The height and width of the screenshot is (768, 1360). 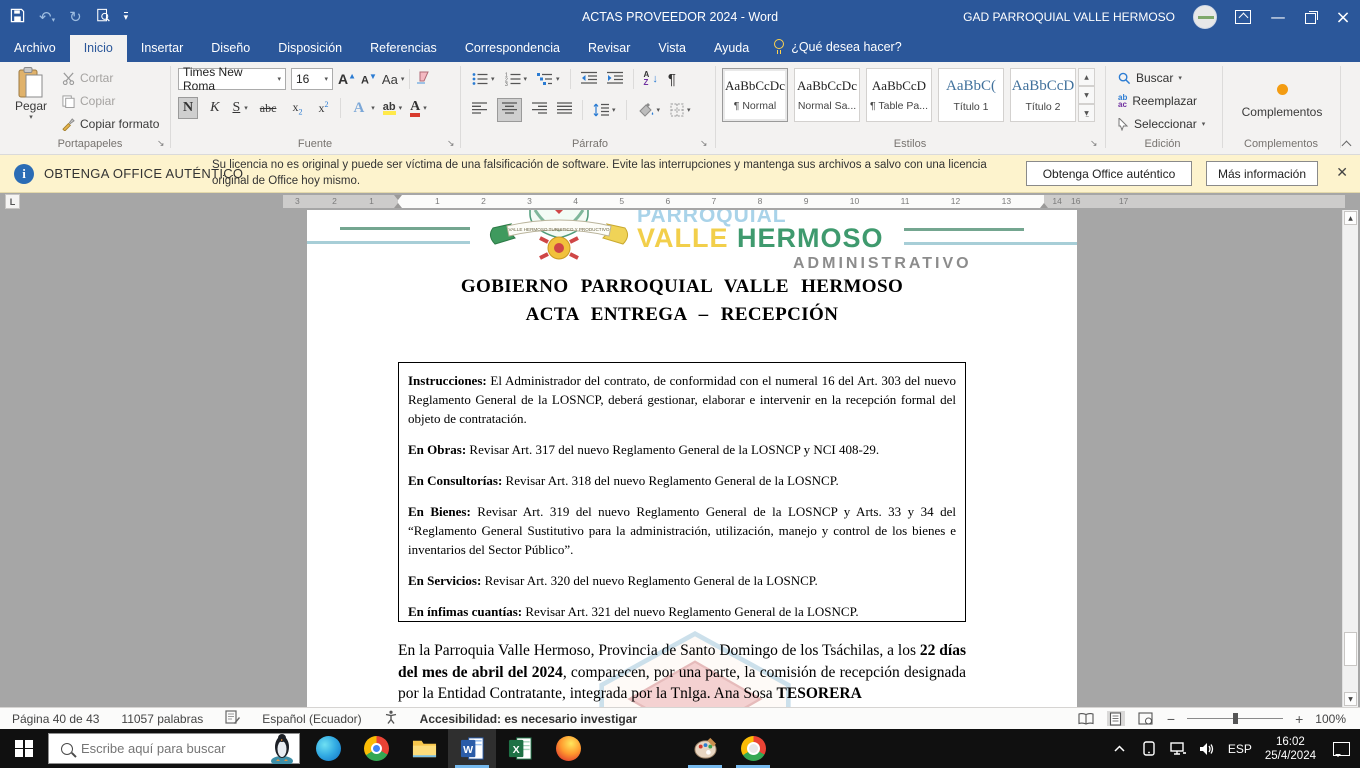 What do you see at coordinates (1115, 718) in the screenshot?
I see `print-layout-icon` at bounding box center [1115, 718].